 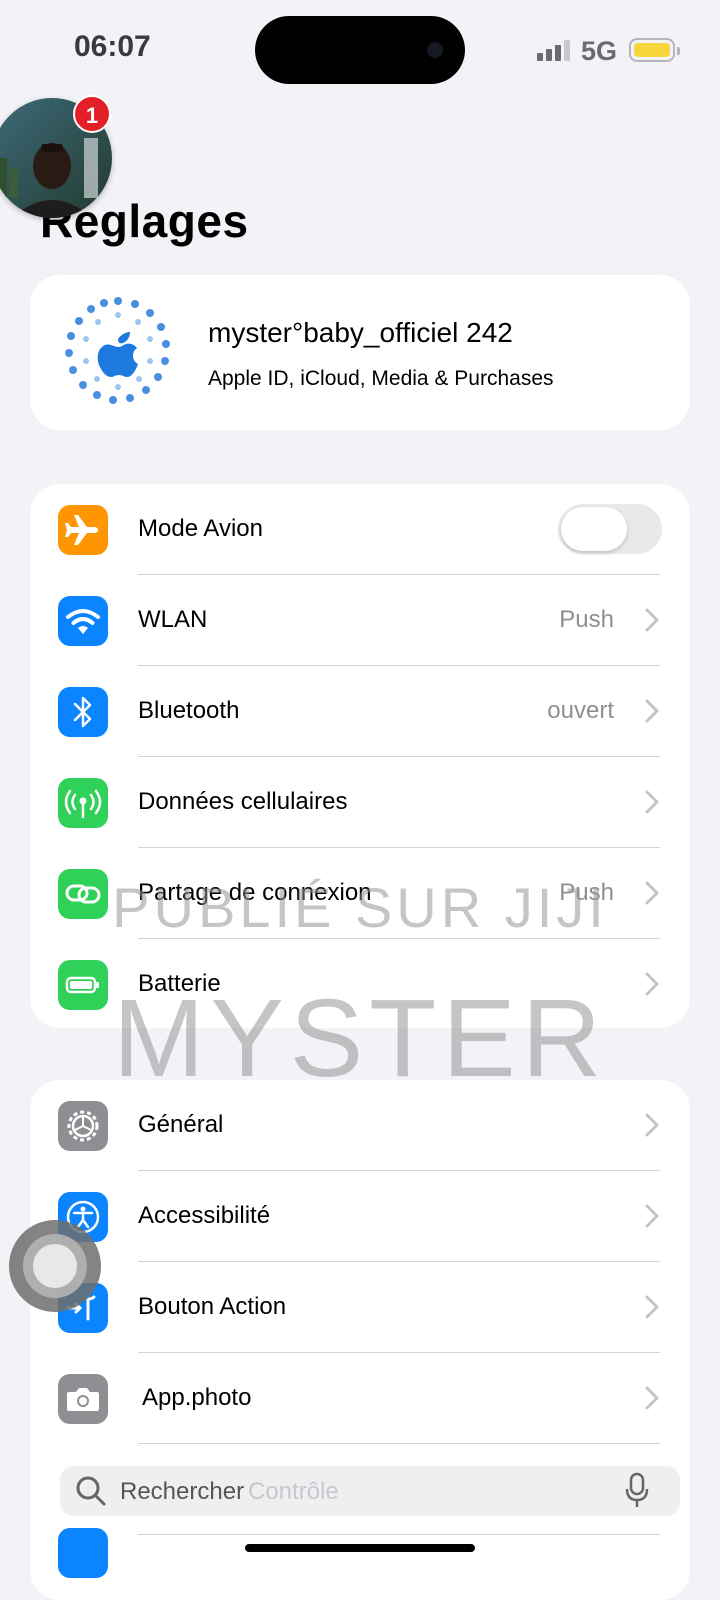 I want to click on search-label: Rechercher, so click(x=182, y=1491).